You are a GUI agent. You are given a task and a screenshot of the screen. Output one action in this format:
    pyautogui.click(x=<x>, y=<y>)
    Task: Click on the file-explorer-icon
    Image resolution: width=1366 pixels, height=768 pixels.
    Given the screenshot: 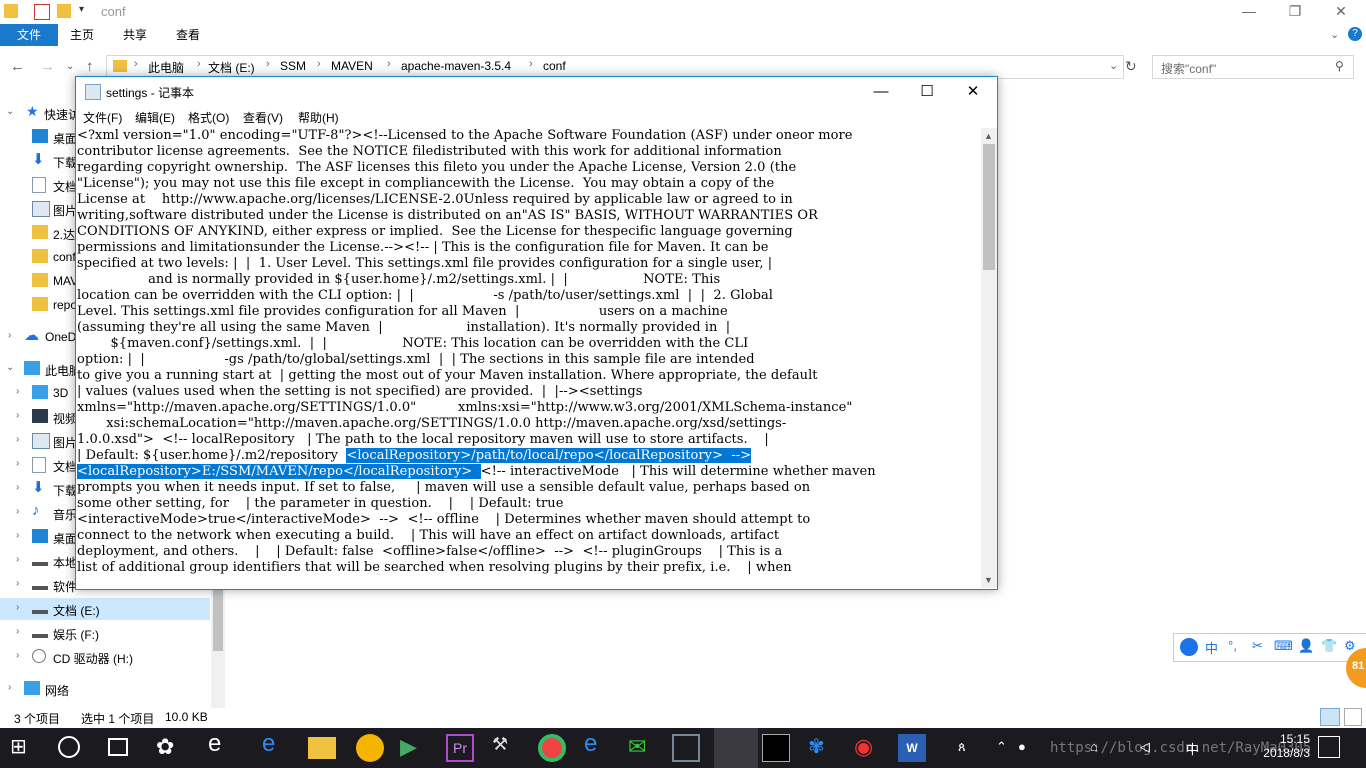 What is the action you would take?
    pyautogui.click(x=322, y=748)
    